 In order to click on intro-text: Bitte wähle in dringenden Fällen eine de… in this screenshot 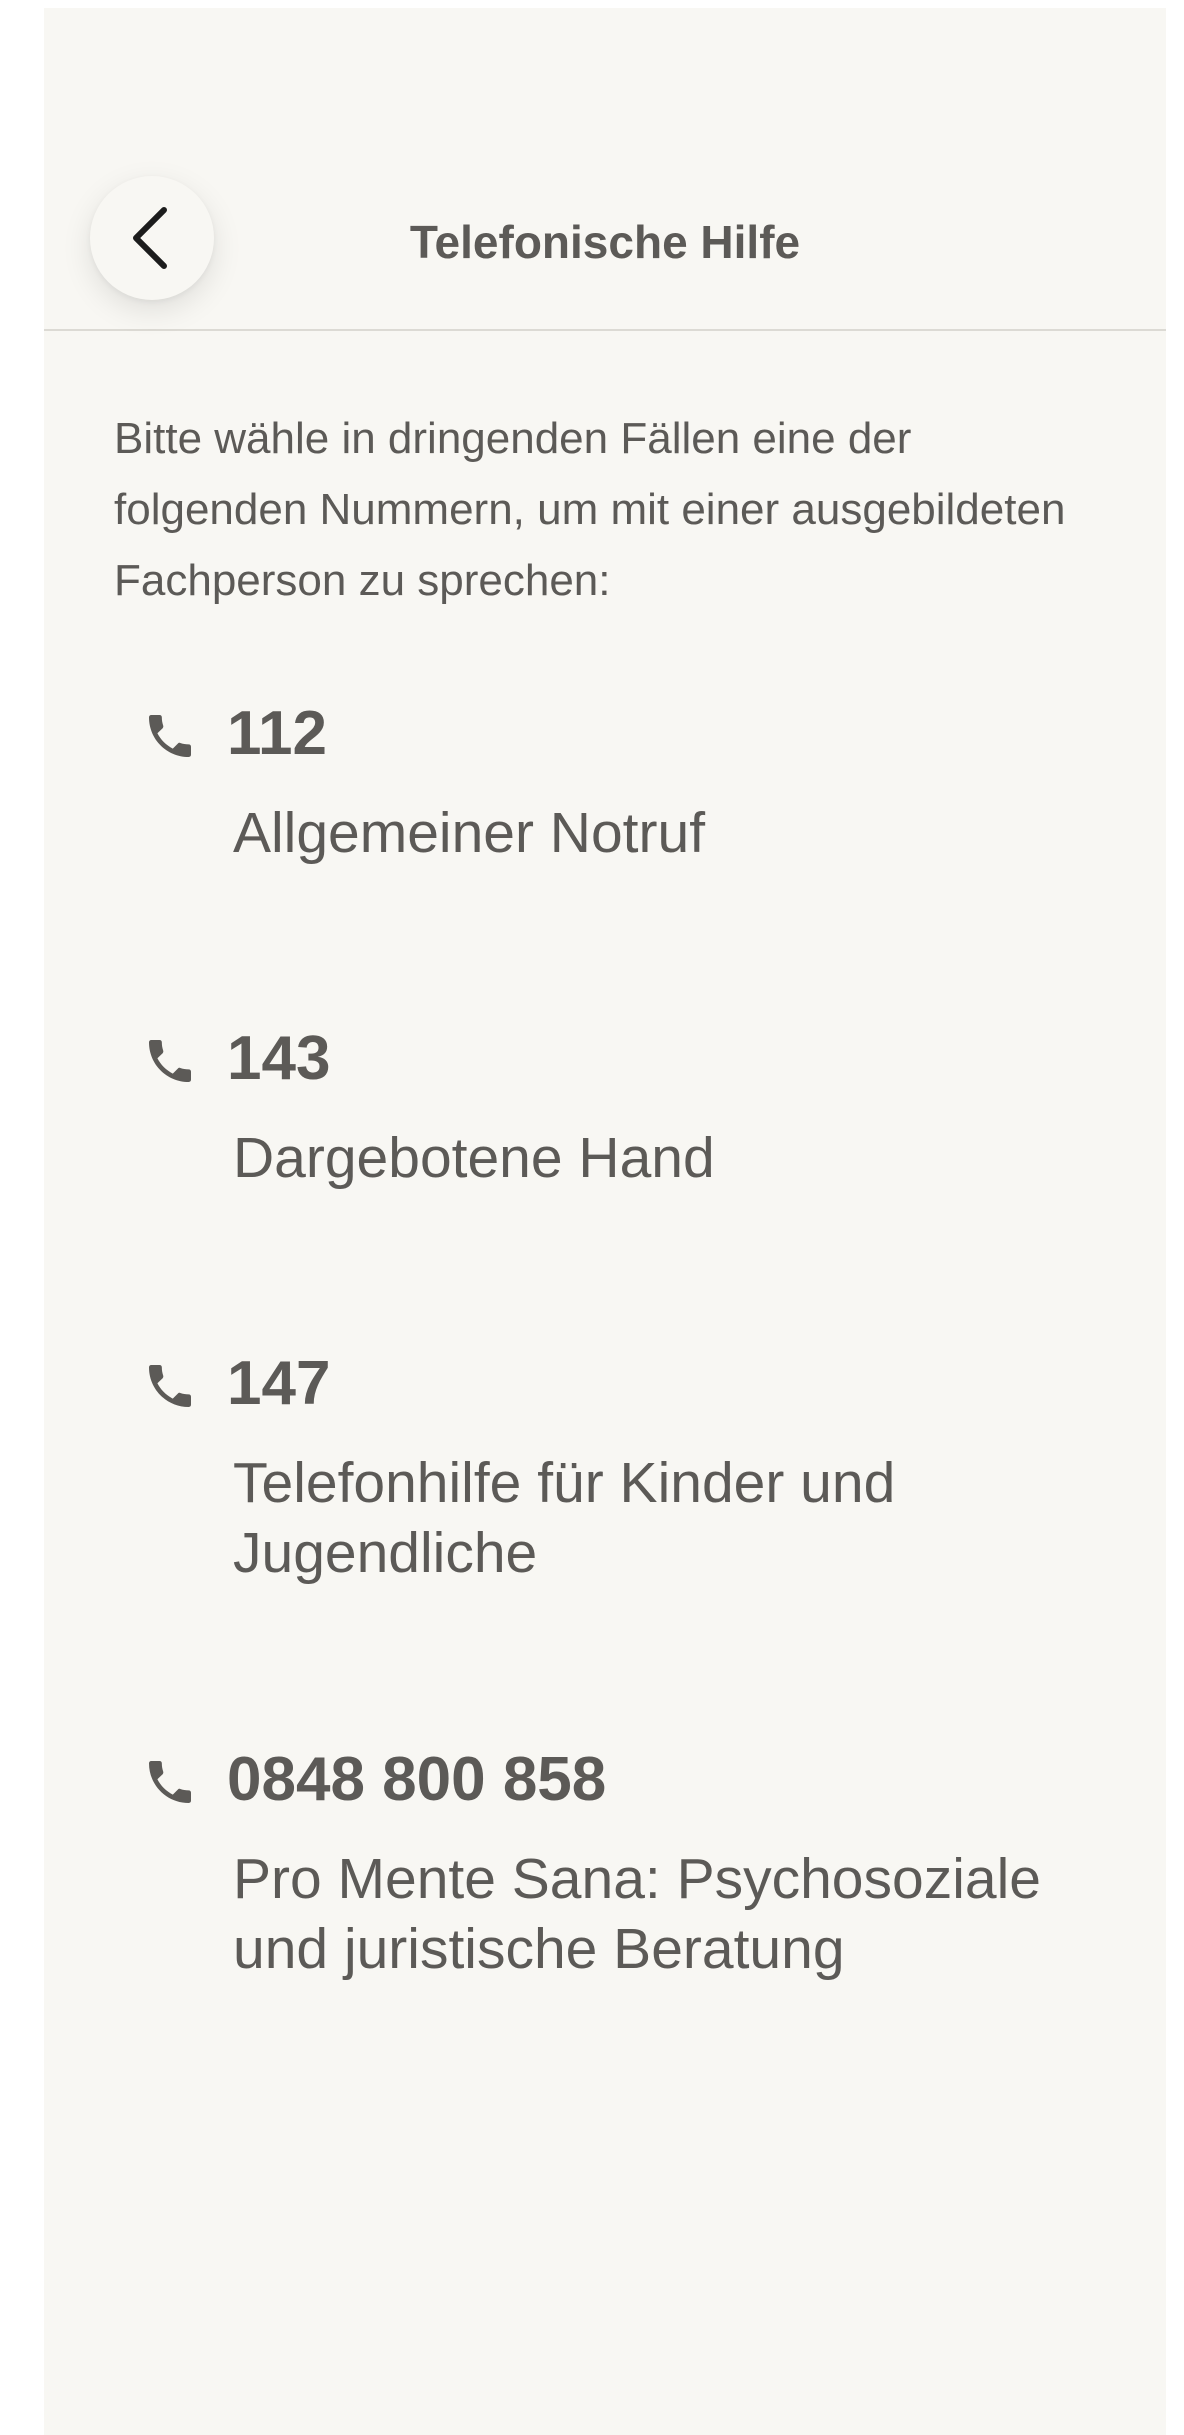, I will do `click(590, 509)`.